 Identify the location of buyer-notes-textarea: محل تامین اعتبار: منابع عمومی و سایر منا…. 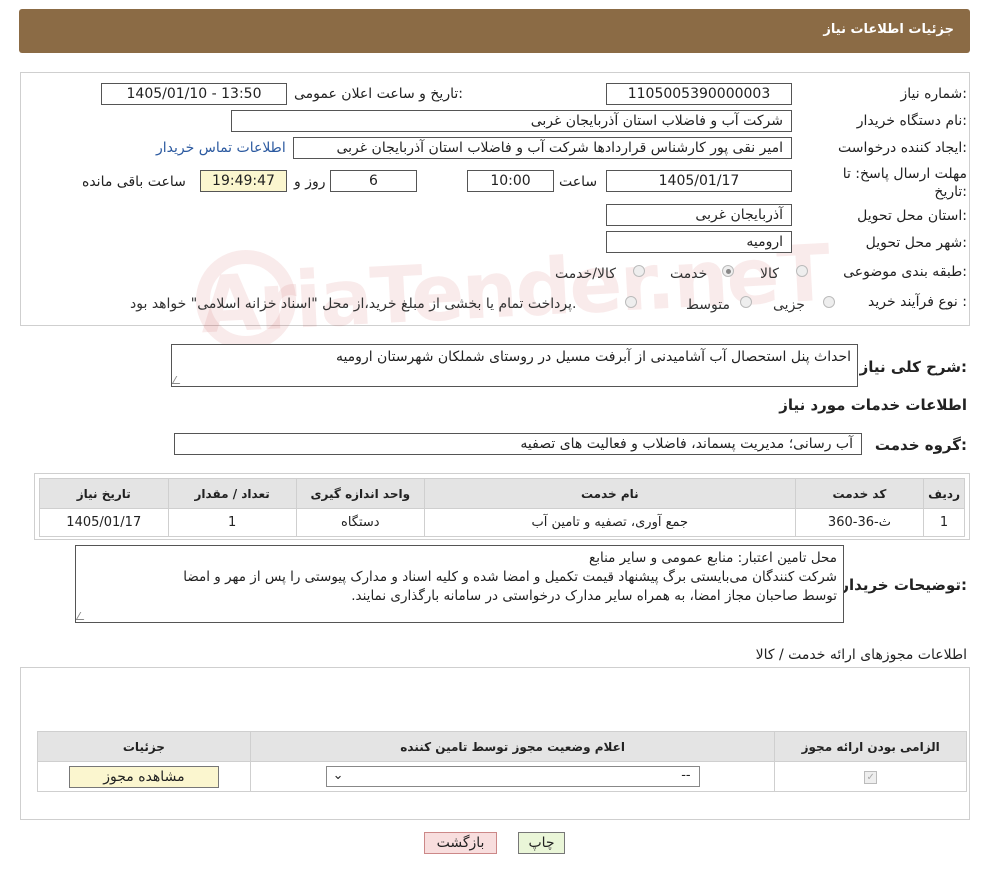
(459, 584).